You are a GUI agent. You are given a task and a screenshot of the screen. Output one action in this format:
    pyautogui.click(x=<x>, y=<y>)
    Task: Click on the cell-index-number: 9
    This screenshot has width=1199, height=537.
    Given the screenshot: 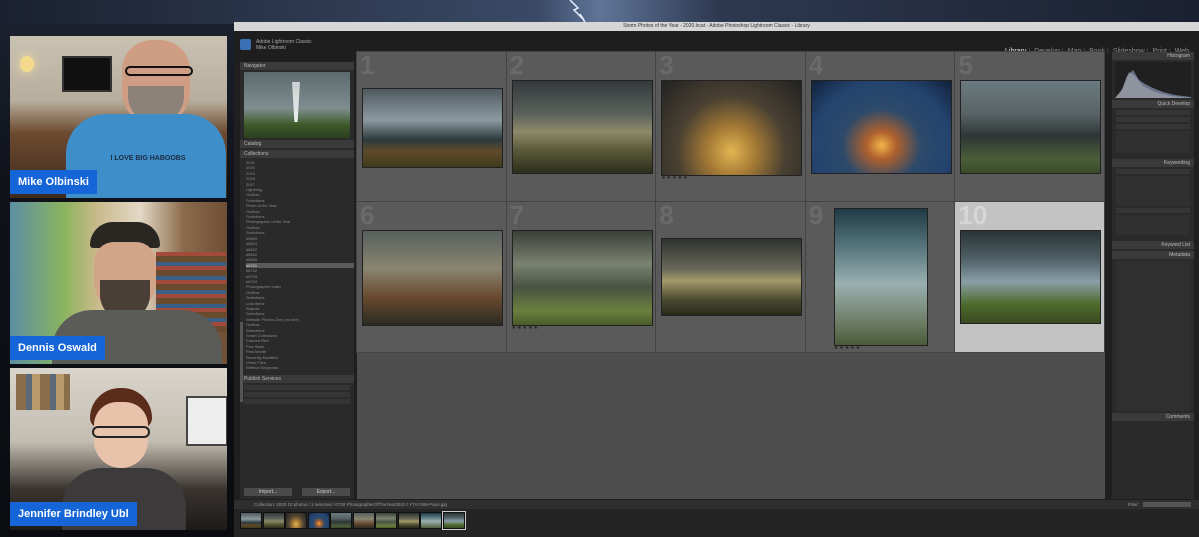 What is the action you would take?
    pyautogui.click(x=816, y=215)
    